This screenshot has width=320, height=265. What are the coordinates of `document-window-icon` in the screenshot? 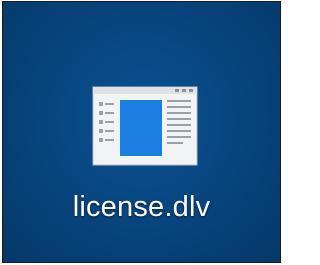 It's located at (145, 126).